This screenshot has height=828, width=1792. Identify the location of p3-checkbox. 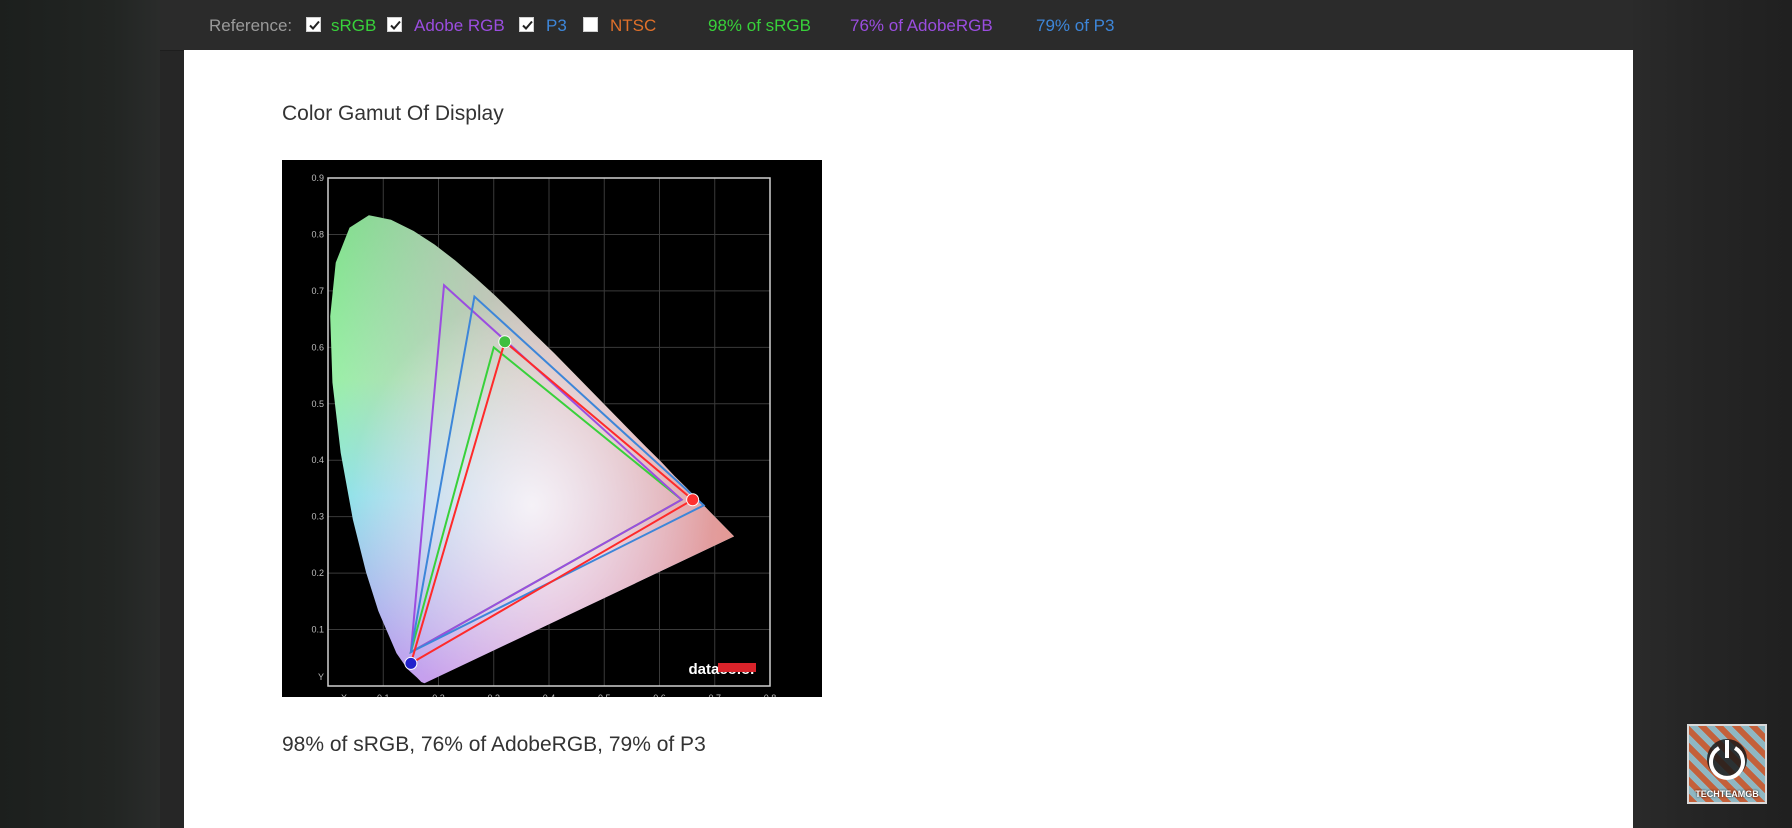
(526, 24).